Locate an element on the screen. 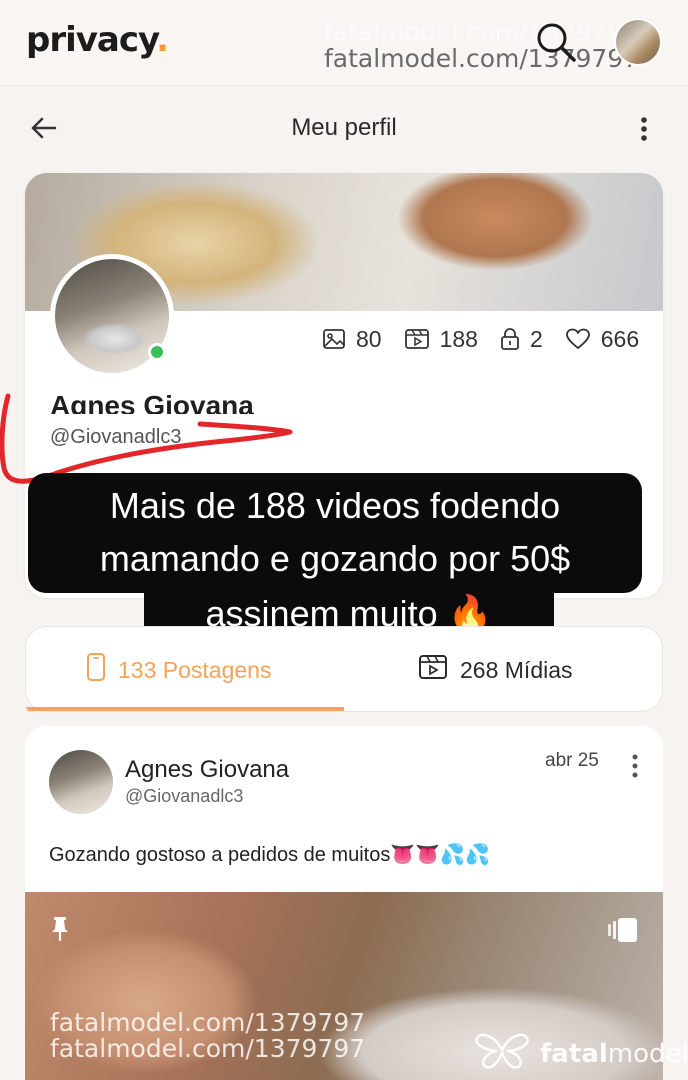 This screenshot has width=688, height=1080. search-icon is located at coordinates (556, 42).